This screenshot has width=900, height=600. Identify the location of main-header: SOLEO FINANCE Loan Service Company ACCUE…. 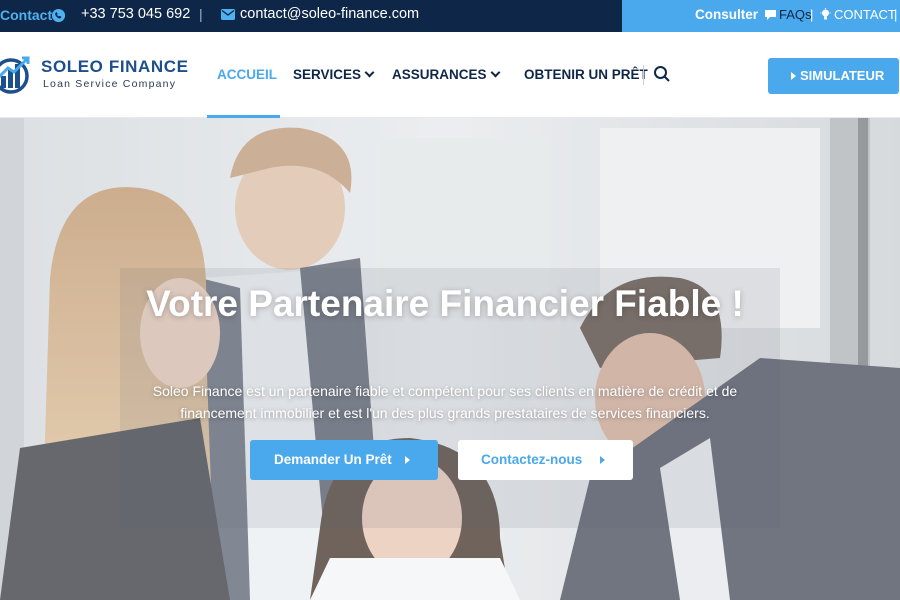
(450, 75).